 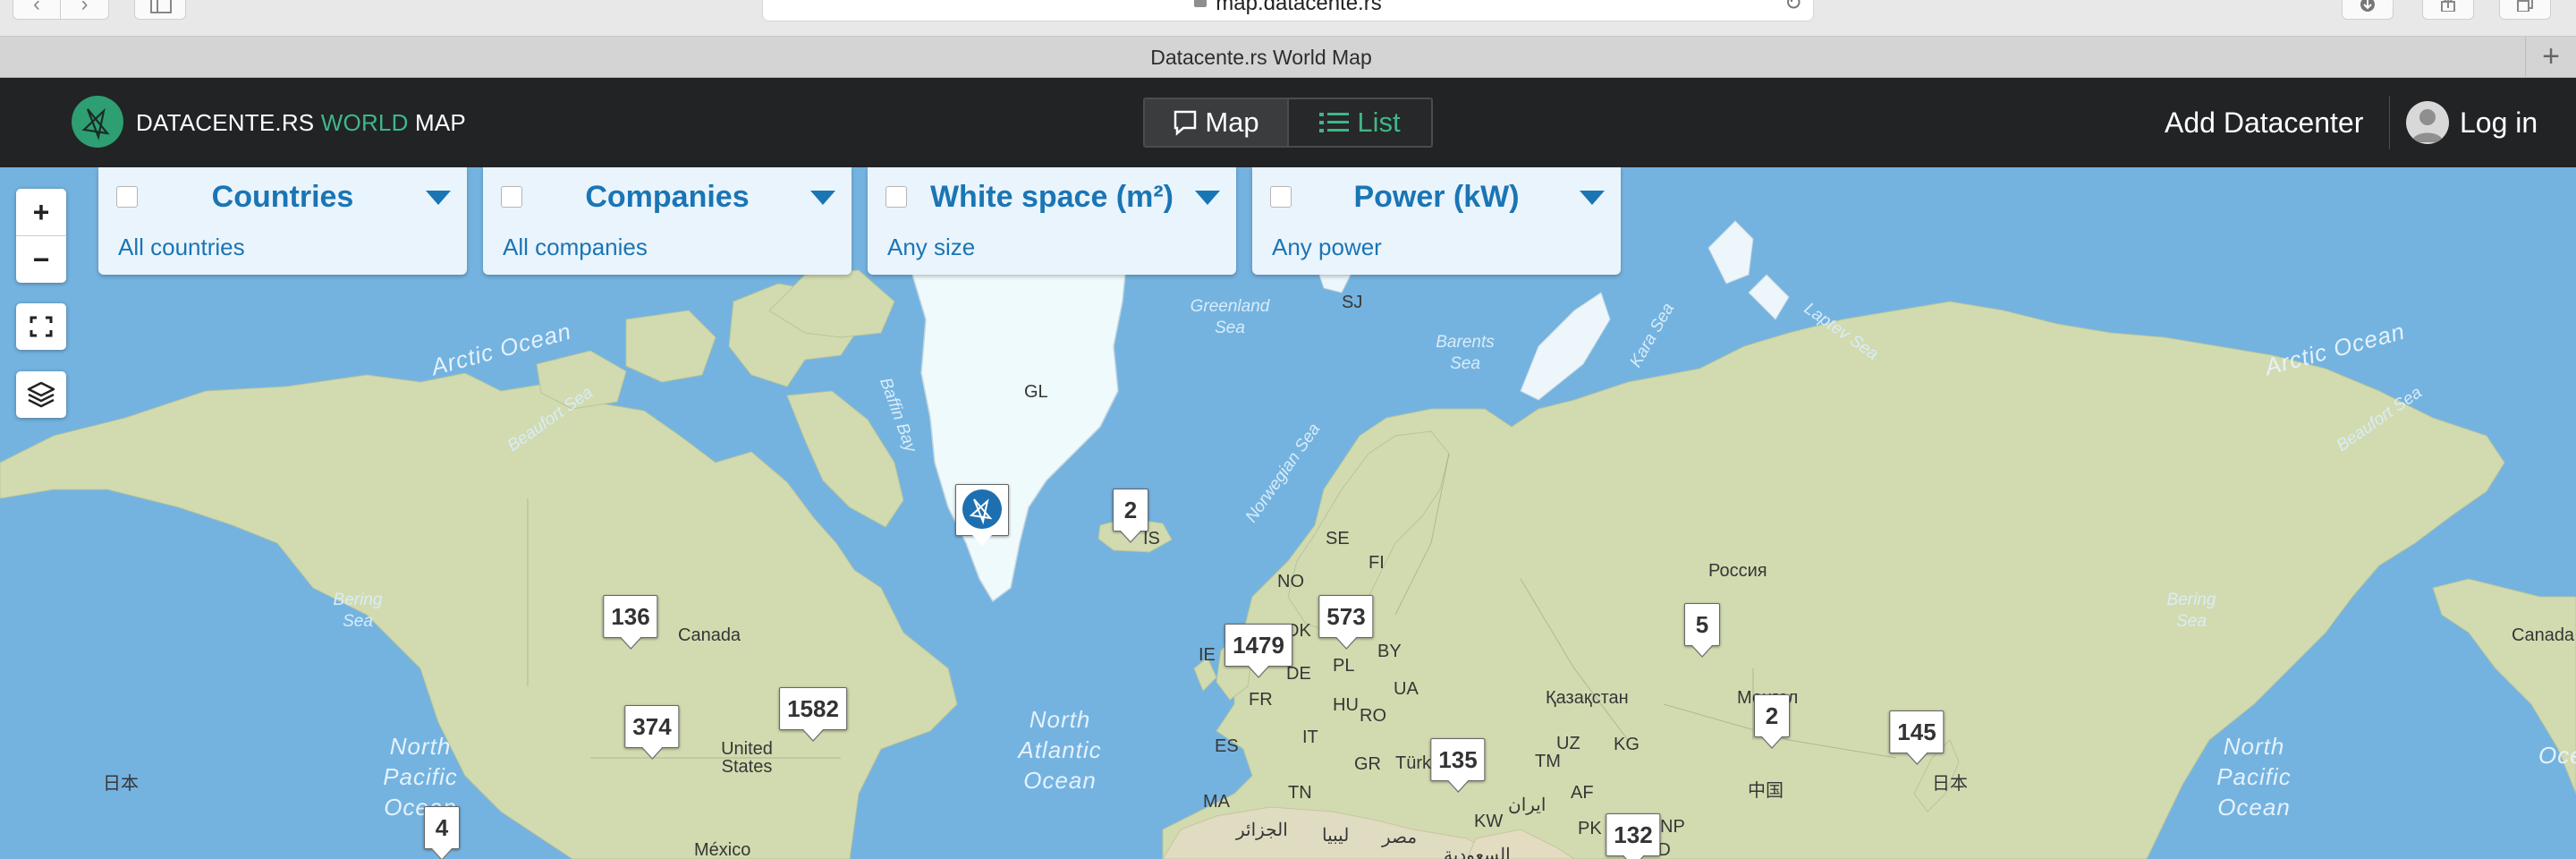 What do you see at coordinates (1346, 622) in the screenshot?
I see `datacenter-cluster-marker: 573` at bounding box center [1346, 622].